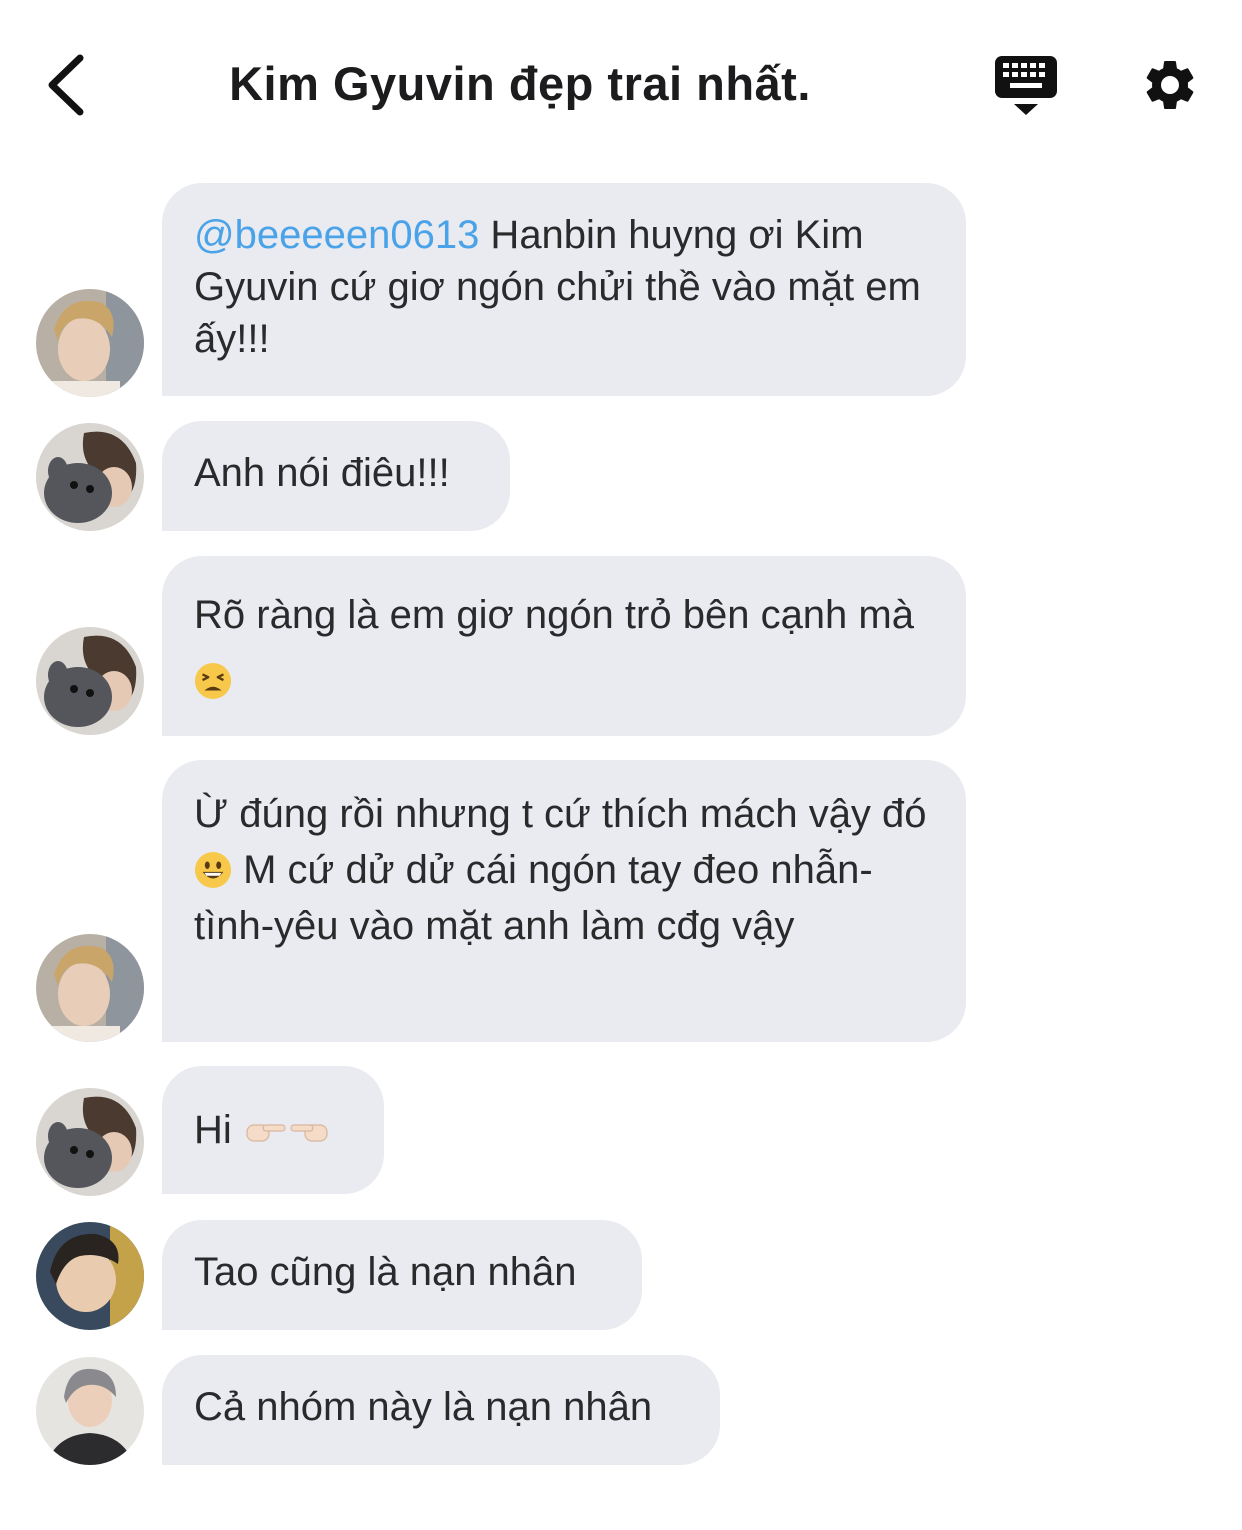 The image size is (1242, 1530). I want to click on message-text: Cả nhóm này là nạn nhân, so click(423, 1407).